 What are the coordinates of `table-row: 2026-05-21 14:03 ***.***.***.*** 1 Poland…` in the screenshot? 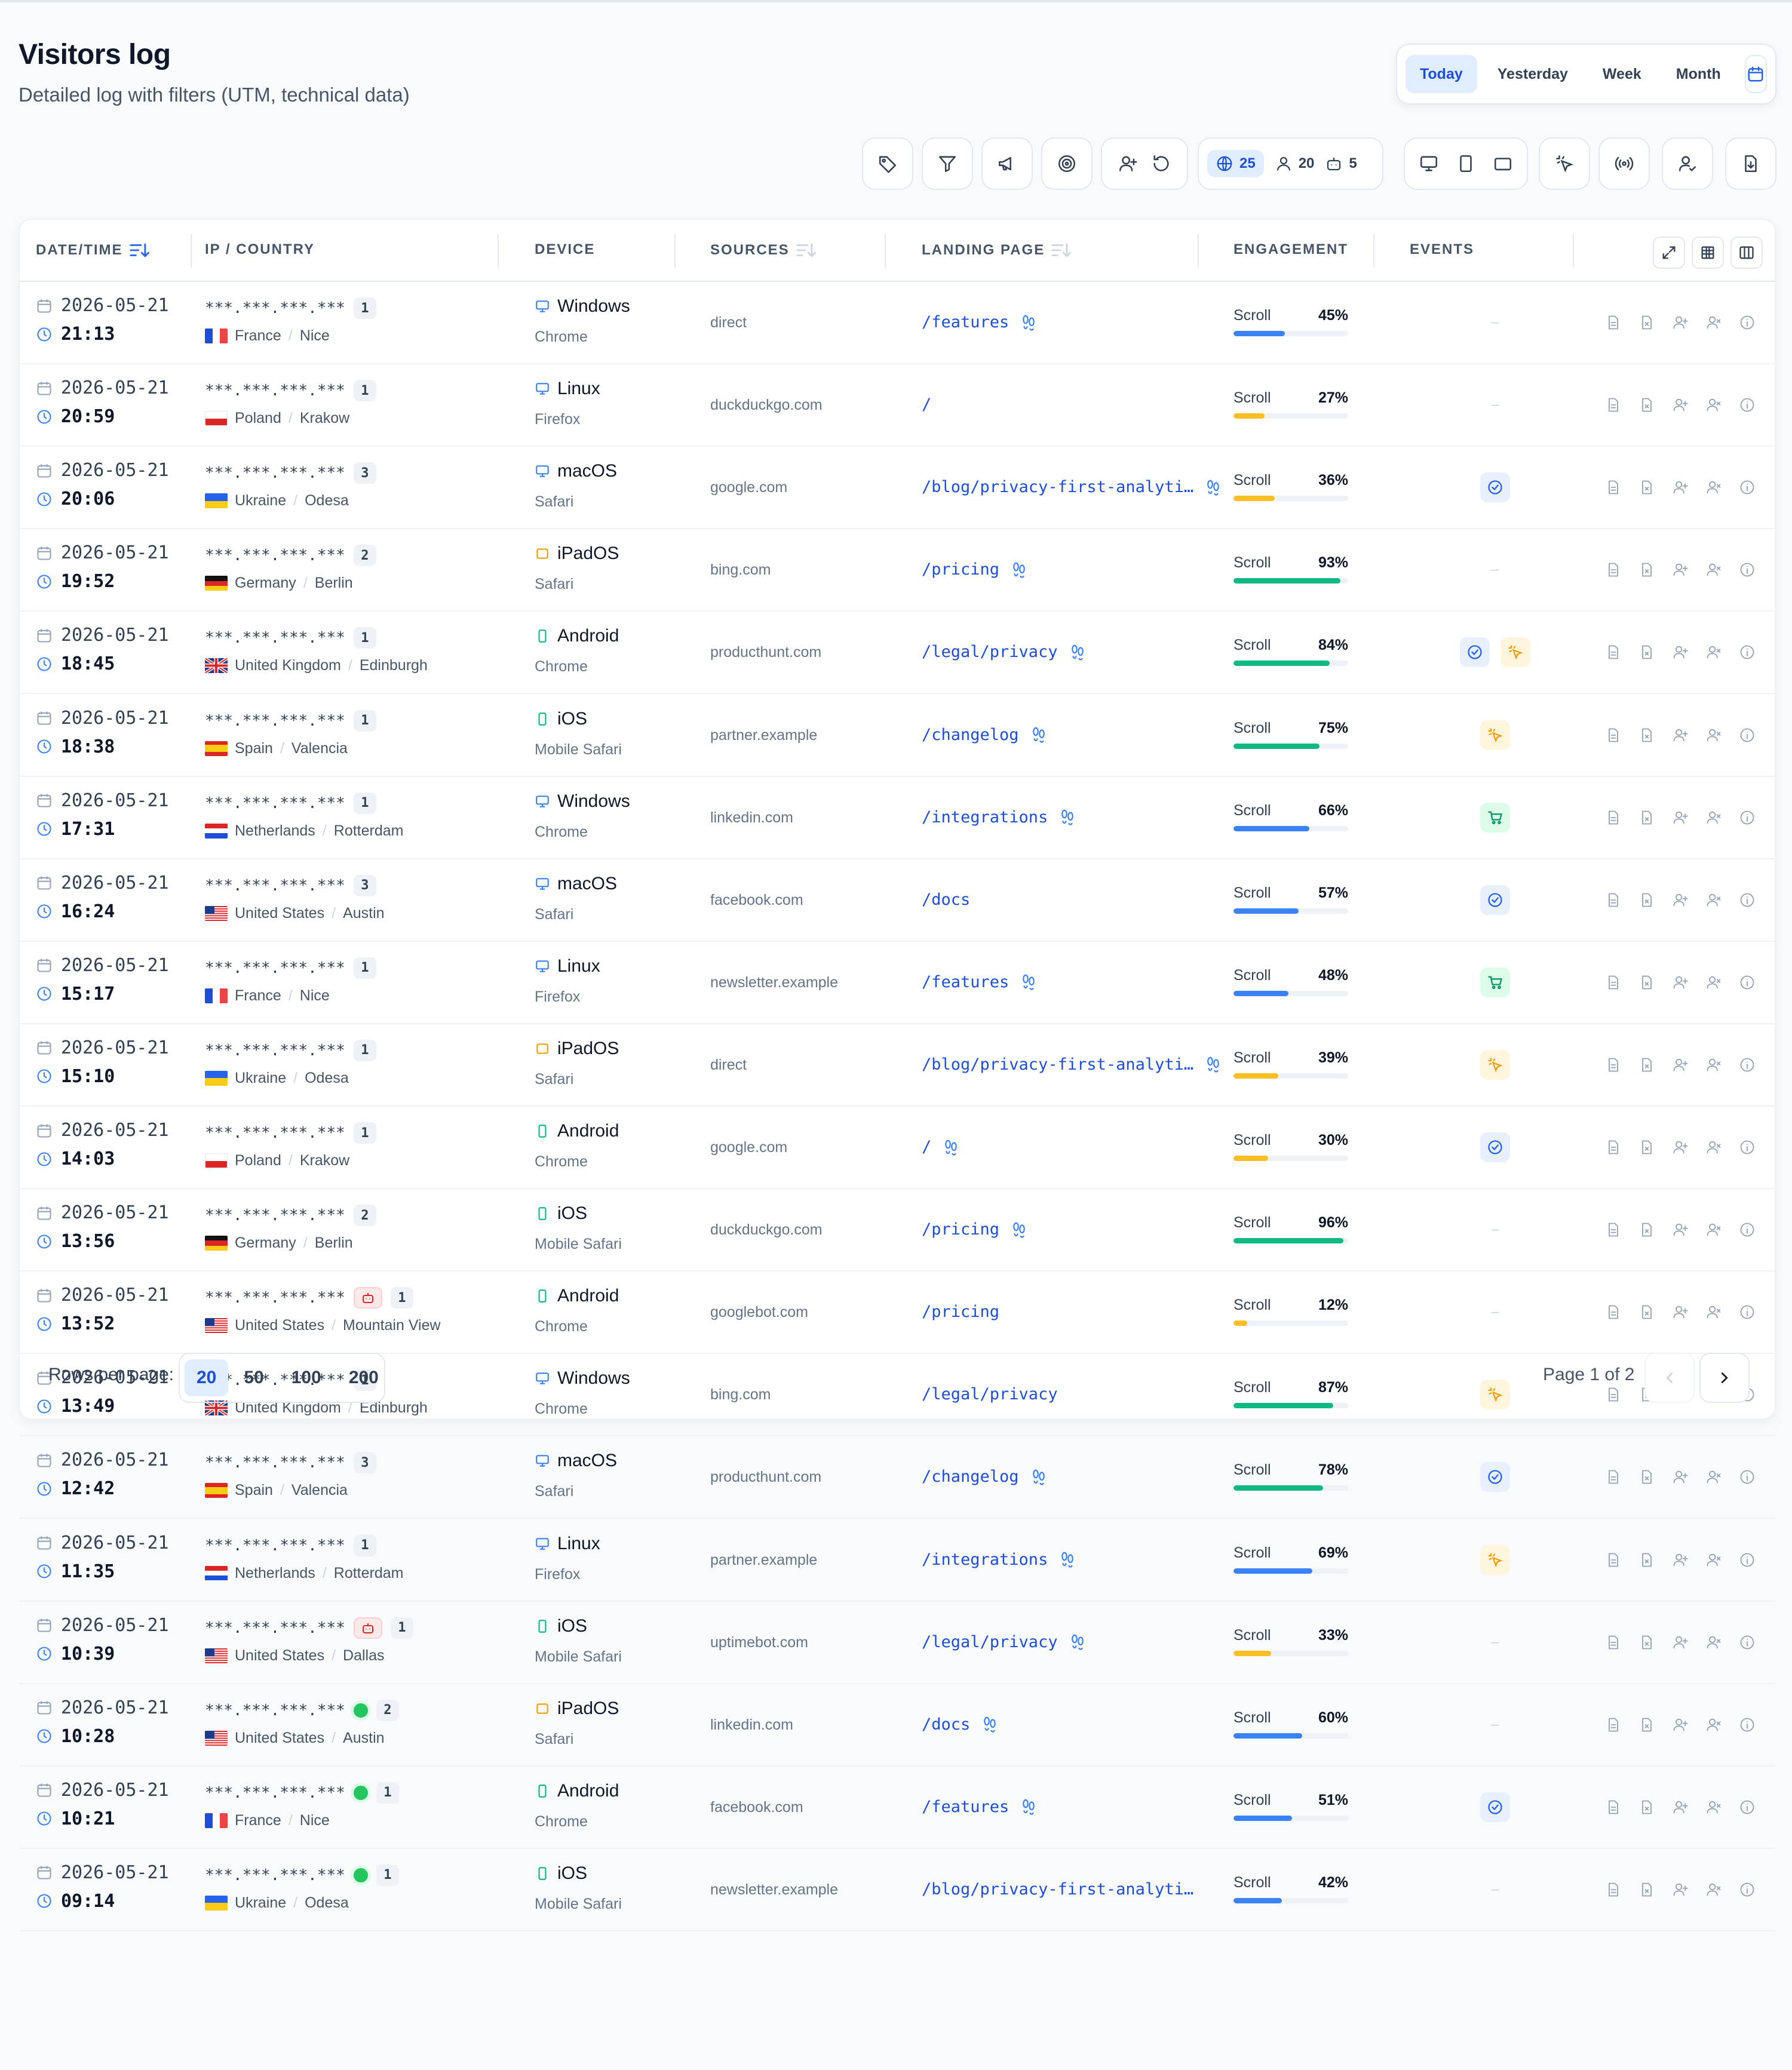 It's located at (897, 1148).